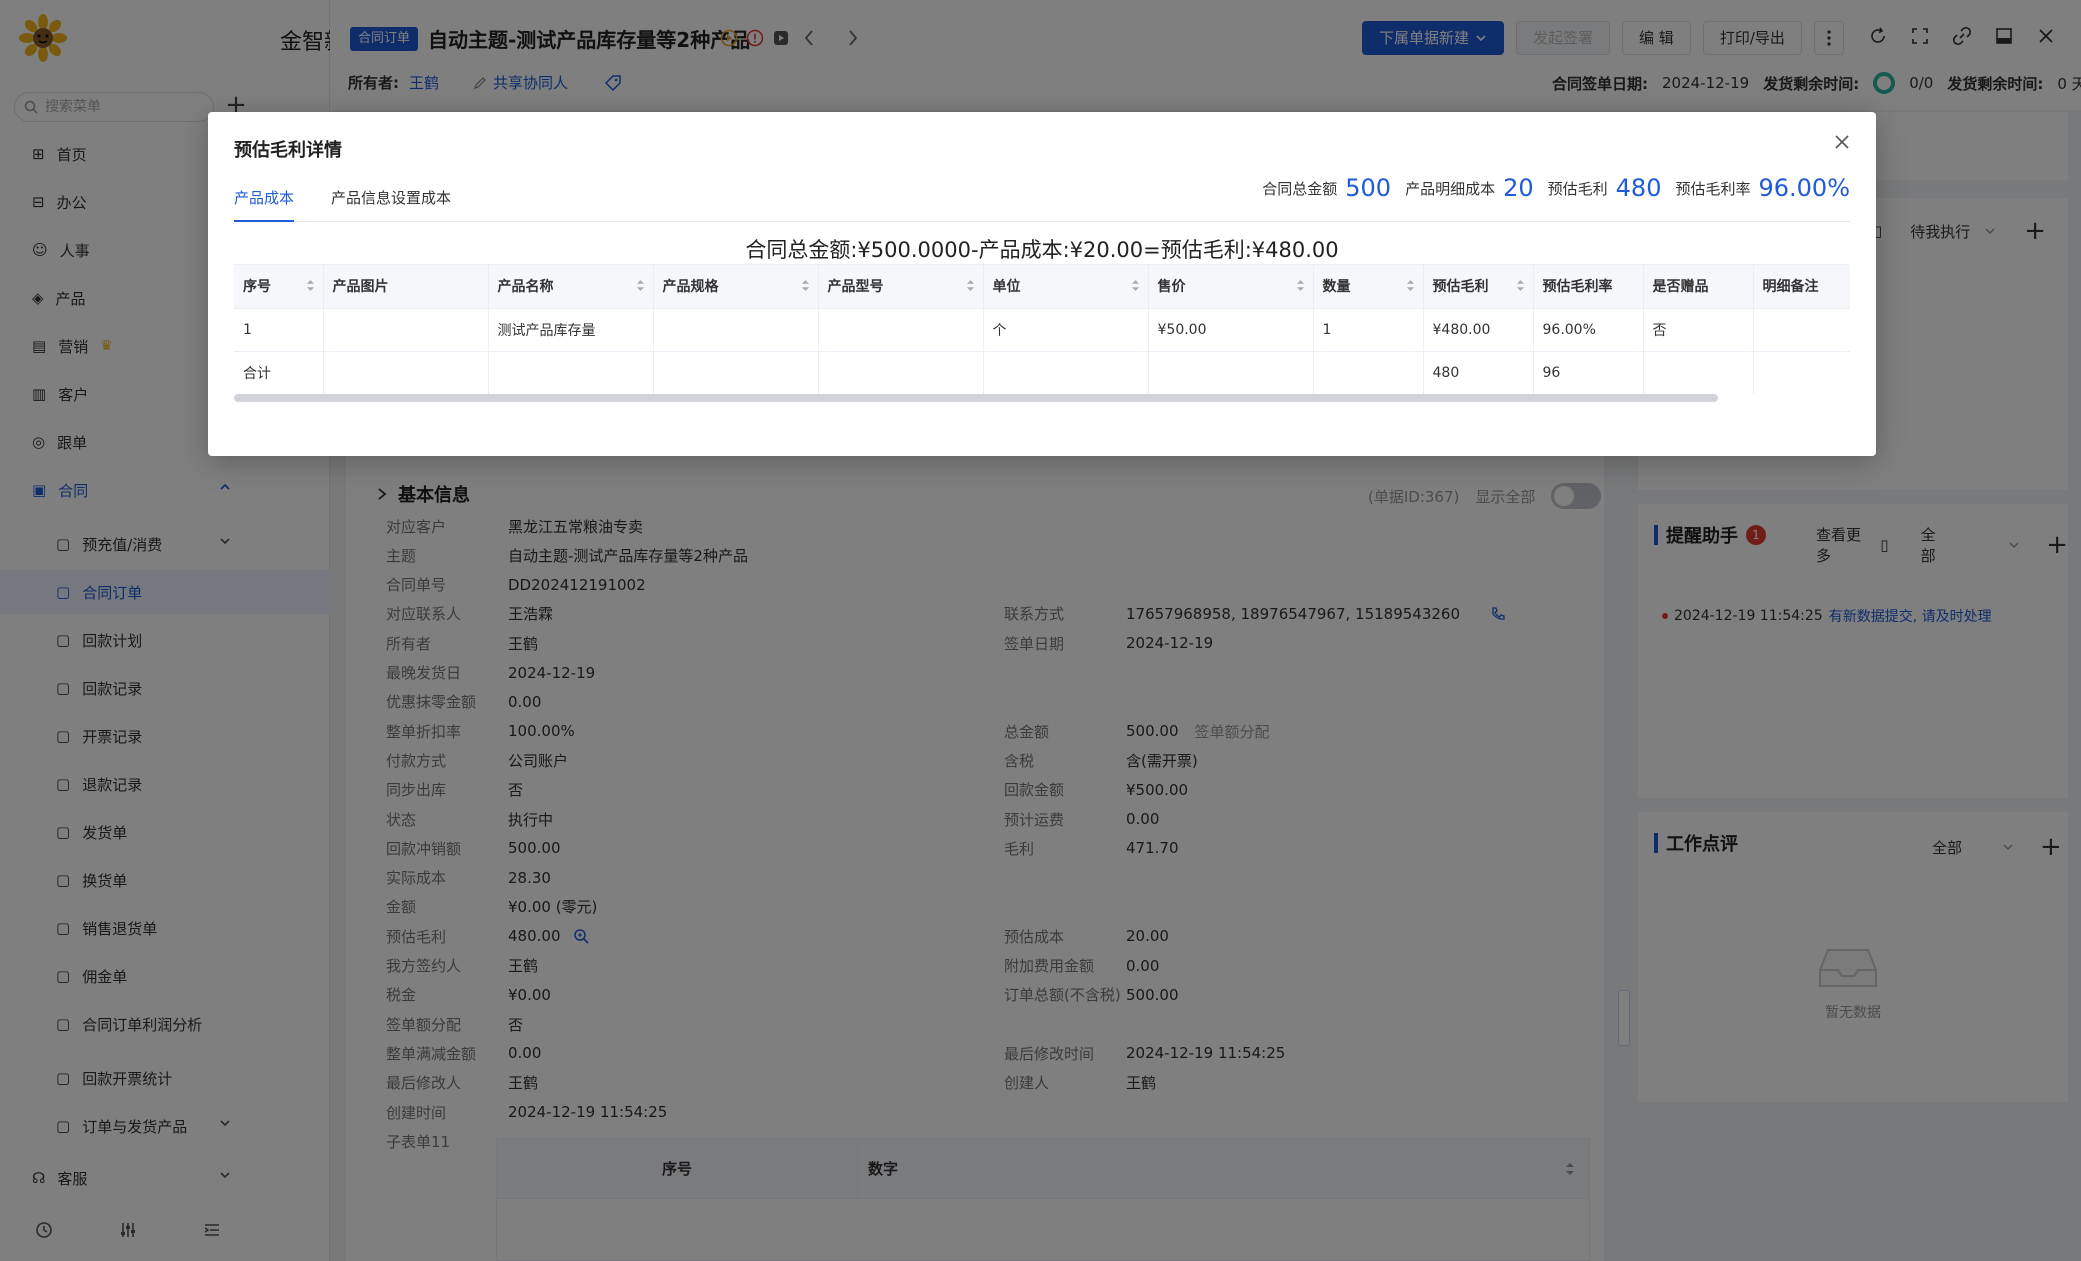  Describe the element at coordinates (1698, 330) in the screenshot. I see `table-cell: 否` at that location.